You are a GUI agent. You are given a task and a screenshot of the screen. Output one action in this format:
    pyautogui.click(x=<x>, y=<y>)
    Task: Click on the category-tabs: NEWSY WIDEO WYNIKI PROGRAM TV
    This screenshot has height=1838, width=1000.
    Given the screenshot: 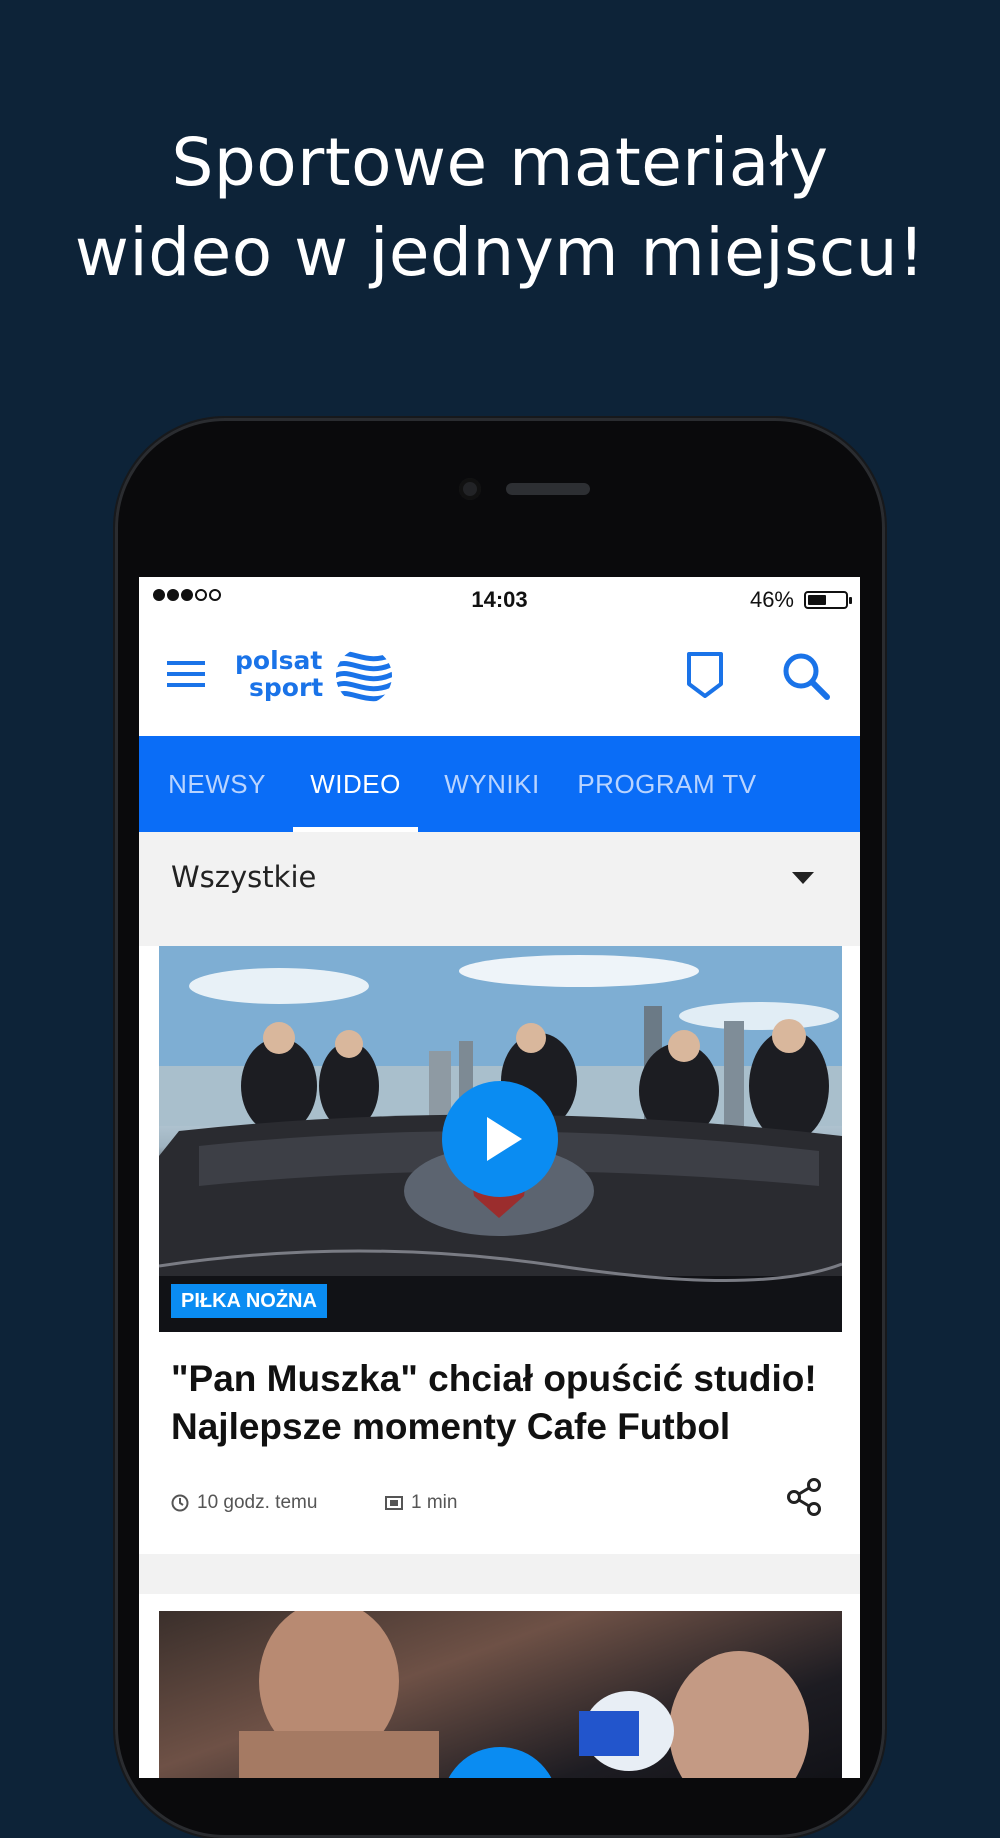 What is the action you would take?
    pyautogui.click(x=499, y=784)
    